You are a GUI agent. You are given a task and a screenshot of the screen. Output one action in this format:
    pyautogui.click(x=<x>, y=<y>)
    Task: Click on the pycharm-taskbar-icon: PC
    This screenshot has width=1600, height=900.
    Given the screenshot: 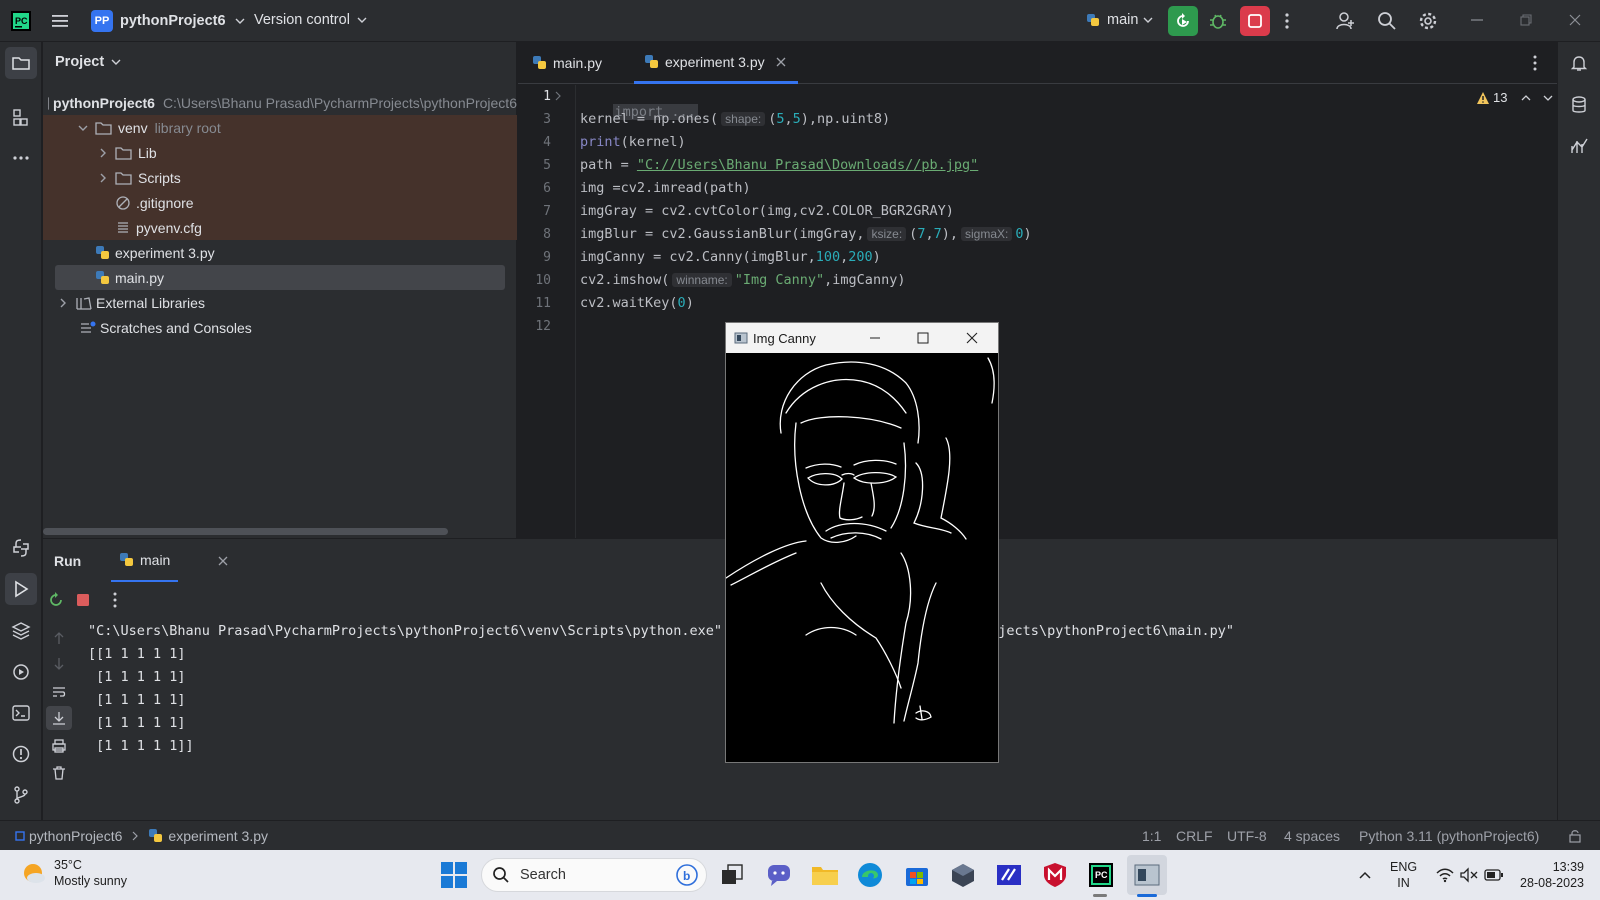 What is the action you would take?
    pyautogui.click(x=1101, y=875)
    